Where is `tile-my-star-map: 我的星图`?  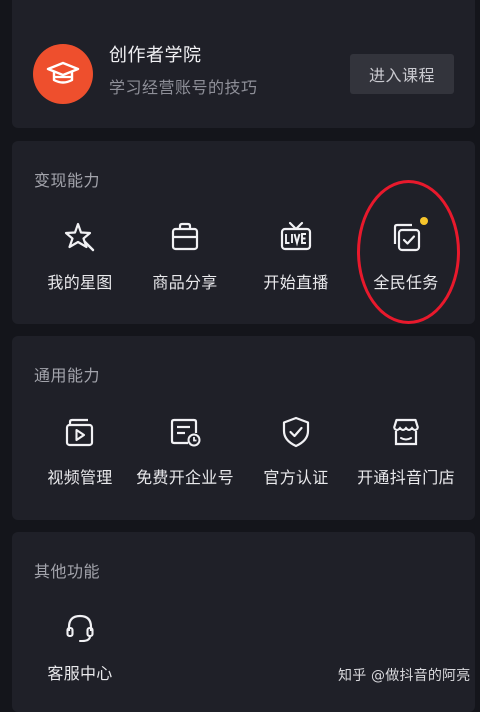 tile-my-star-map: 我的星图 is located at coordinates (80, 259).